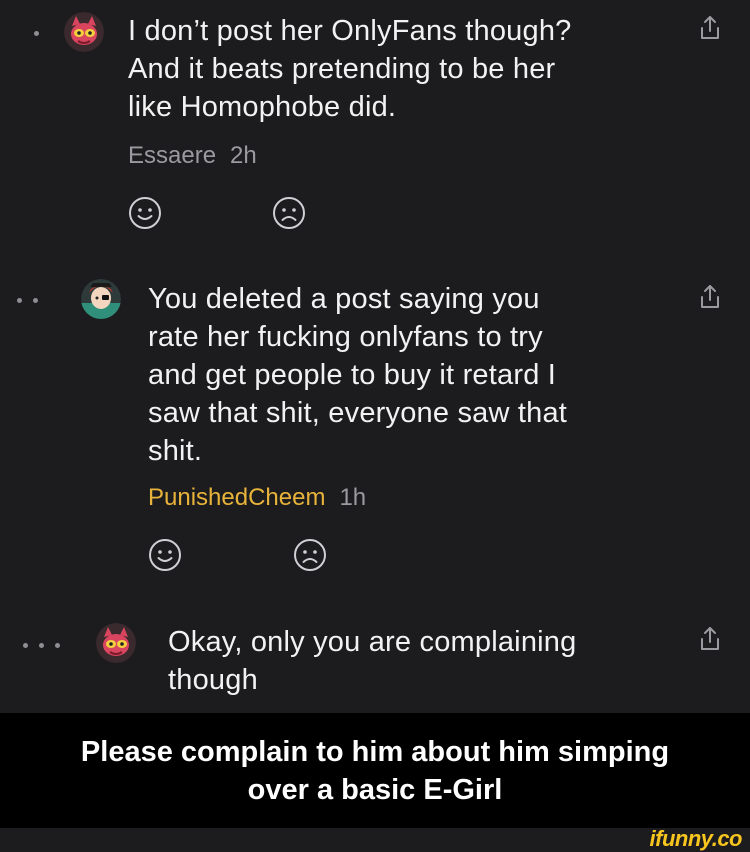 This screenshot has width=750, height=852. I want to click on footer-bar, so click(375, 839).